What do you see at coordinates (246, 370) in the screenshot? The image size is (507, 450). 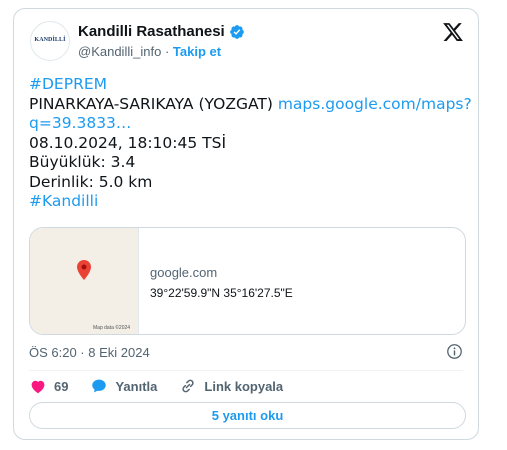 I see `divider` at bounding box center [246, 370].